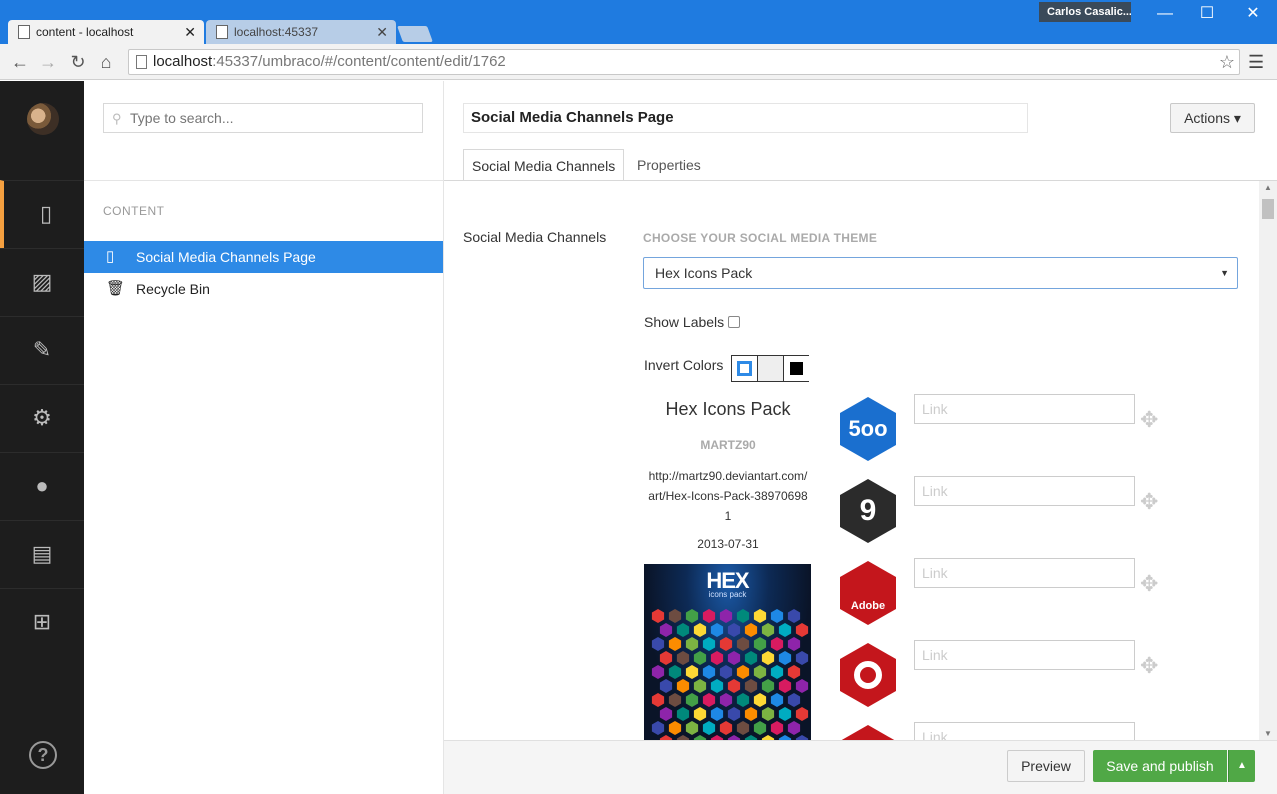 This screenshot has height=794, width=1277. I want to click on bookmark-star-icon: ☆, so click(1227, 62).